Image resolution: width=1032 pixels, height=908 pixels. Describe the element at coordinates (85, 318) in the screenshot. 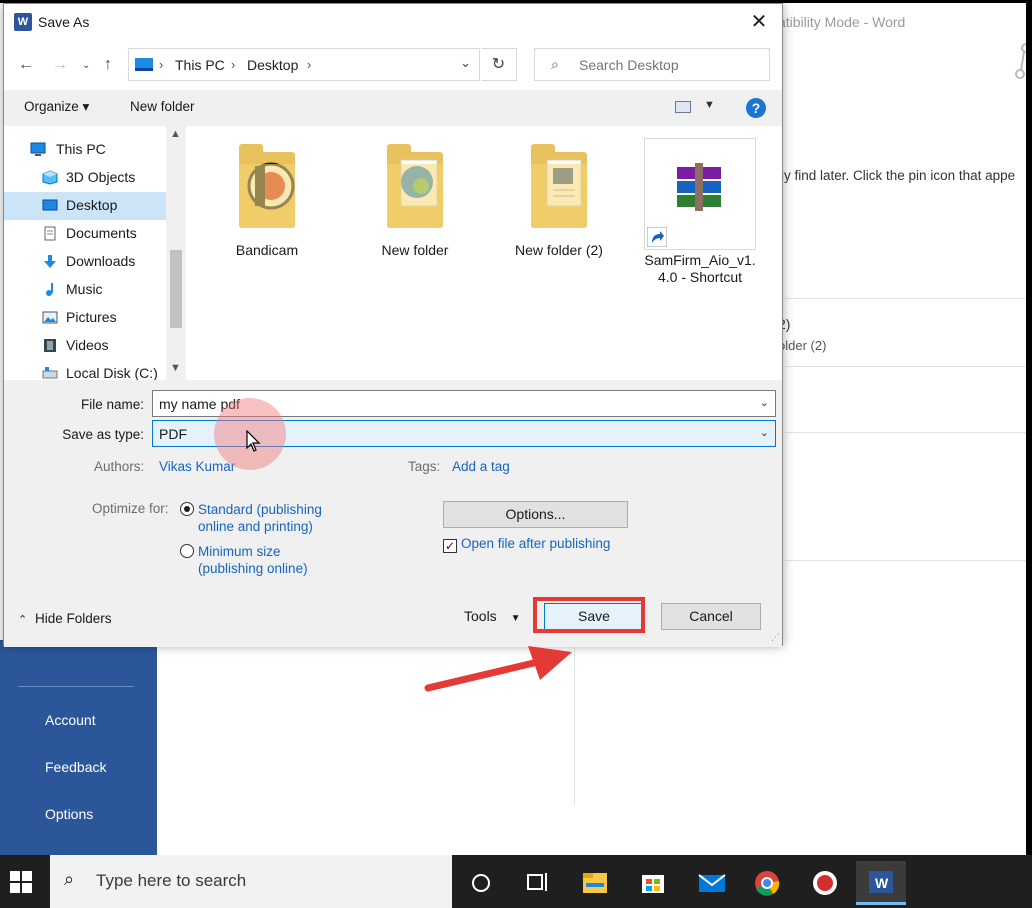

I see `sidebar-item-pictures: Pictures` at that location.